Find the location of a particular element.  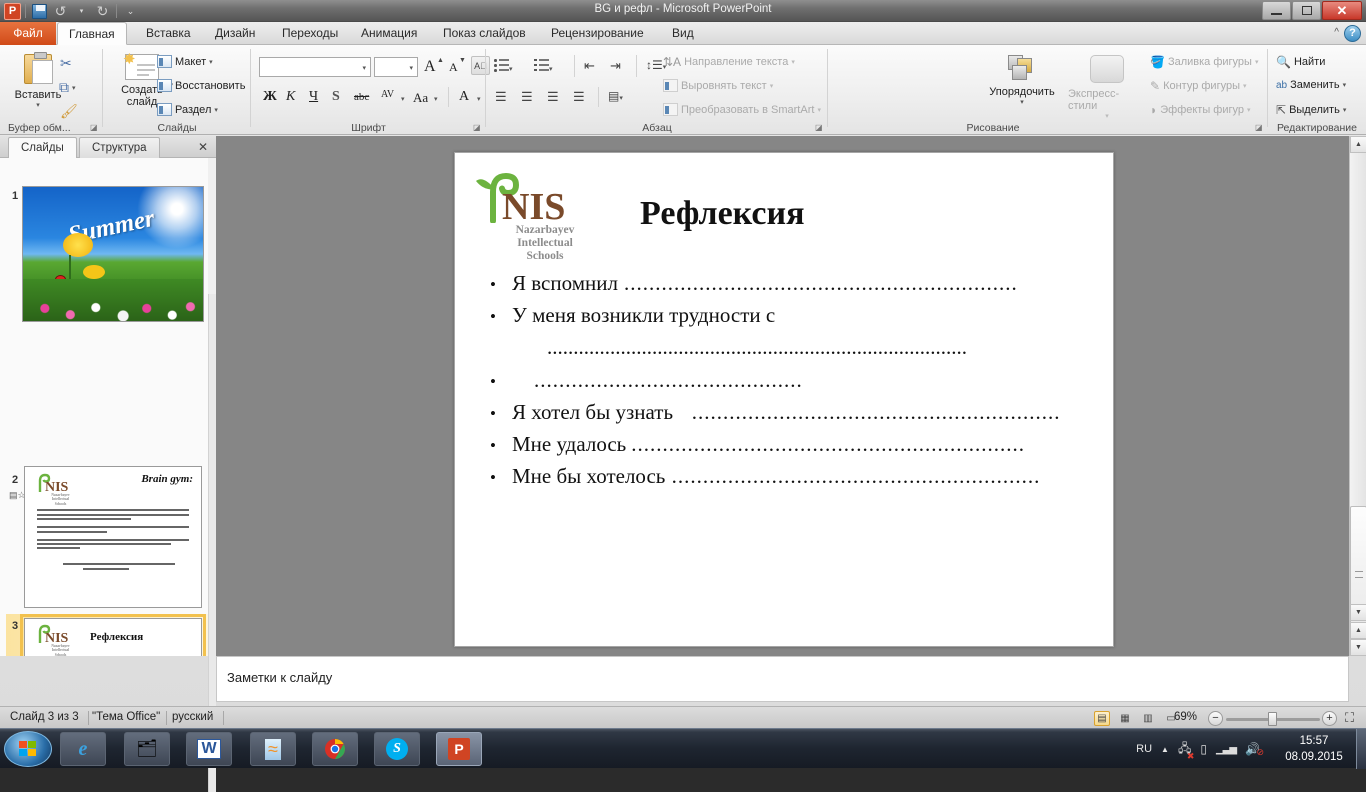

network-icon: 🖧 ✖ is located at coordinates (1186, 750).